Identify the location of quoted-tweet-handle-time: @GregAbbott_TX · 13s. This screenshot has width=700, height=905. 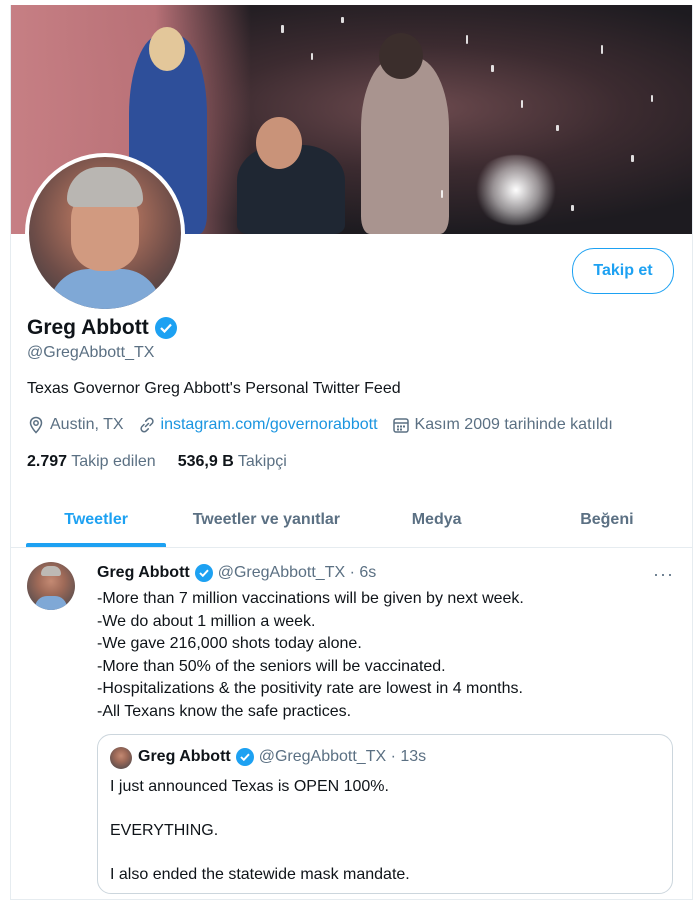
(342, 756).